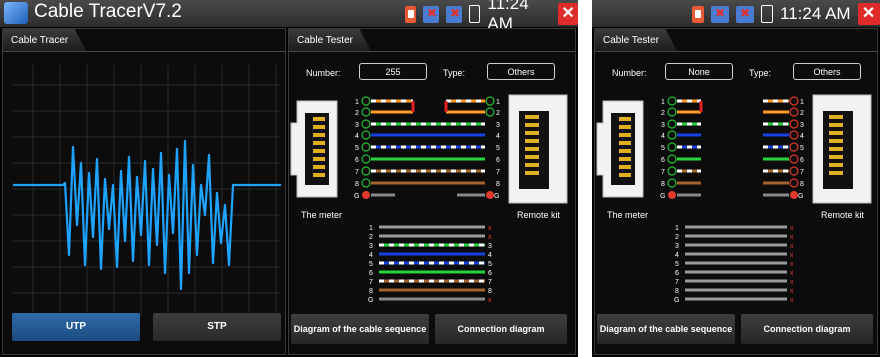 This screenshot has height=357, width=880. I want to click on stp-button: STP, so click(217, 327).